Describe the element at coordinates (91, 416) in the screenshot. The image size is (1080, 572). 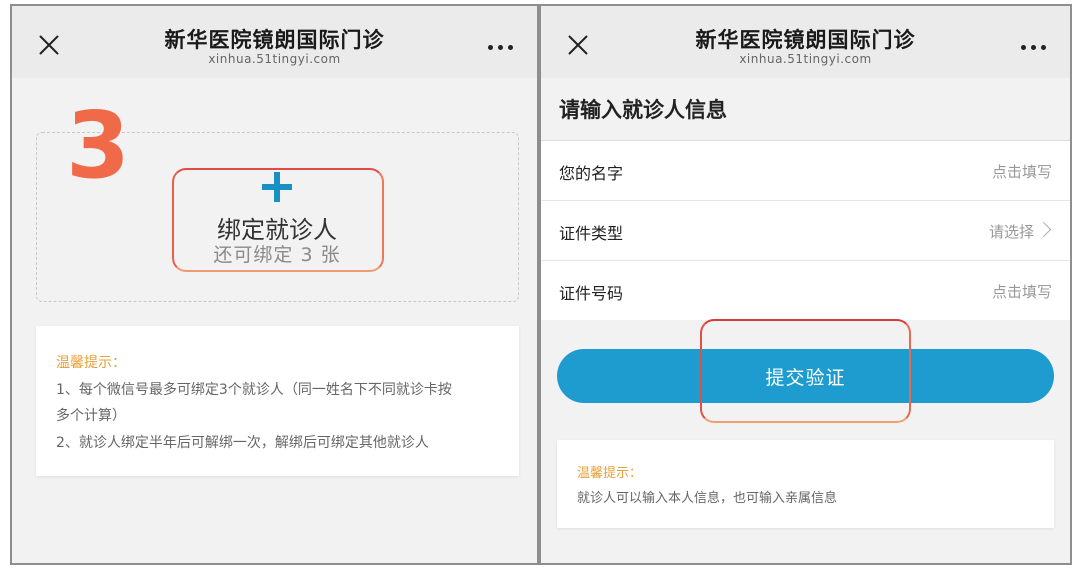
I see `tip-line: 多个计算）` at that location.